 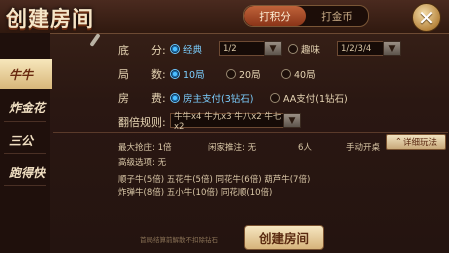 I want to click on dialog-title: 创建房间, so click(x=50, y=19).